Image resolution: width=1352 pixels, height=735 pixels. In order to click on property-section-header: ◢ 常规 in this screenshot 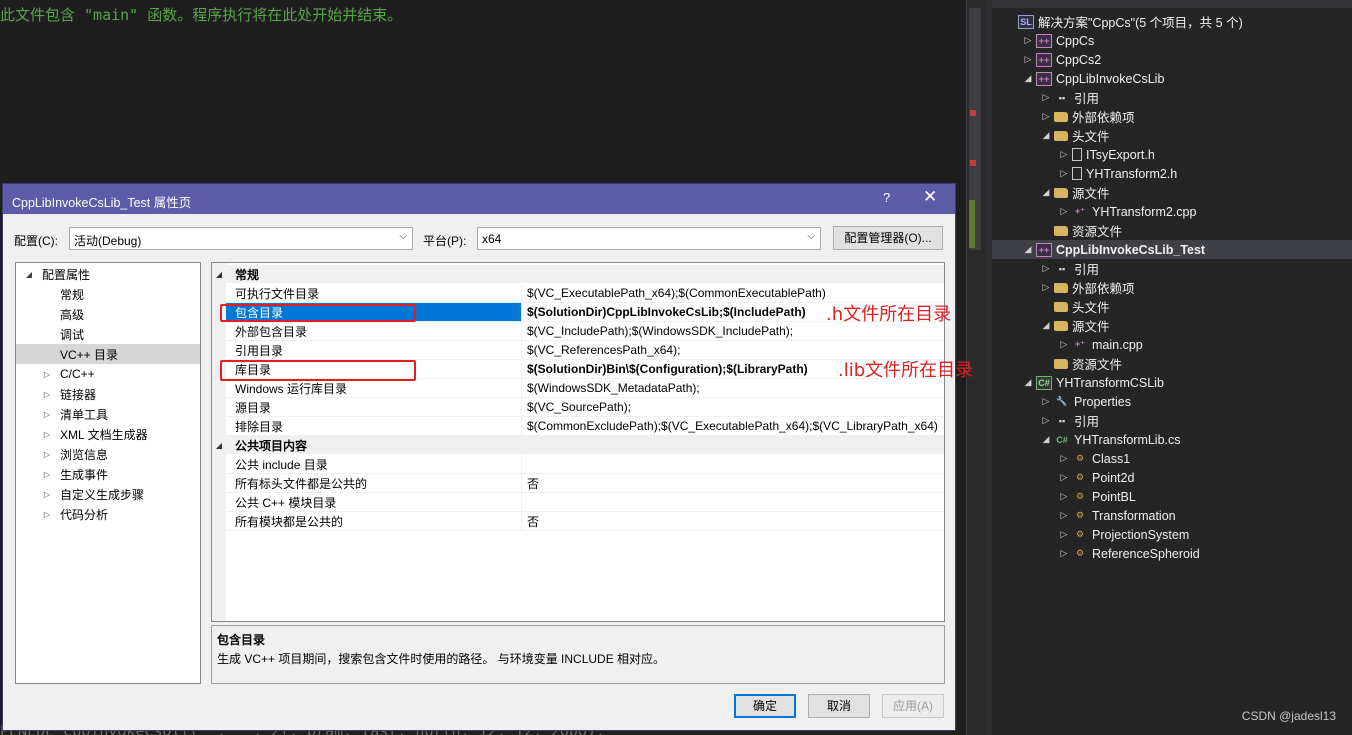, I will do `click(578, 274)`.